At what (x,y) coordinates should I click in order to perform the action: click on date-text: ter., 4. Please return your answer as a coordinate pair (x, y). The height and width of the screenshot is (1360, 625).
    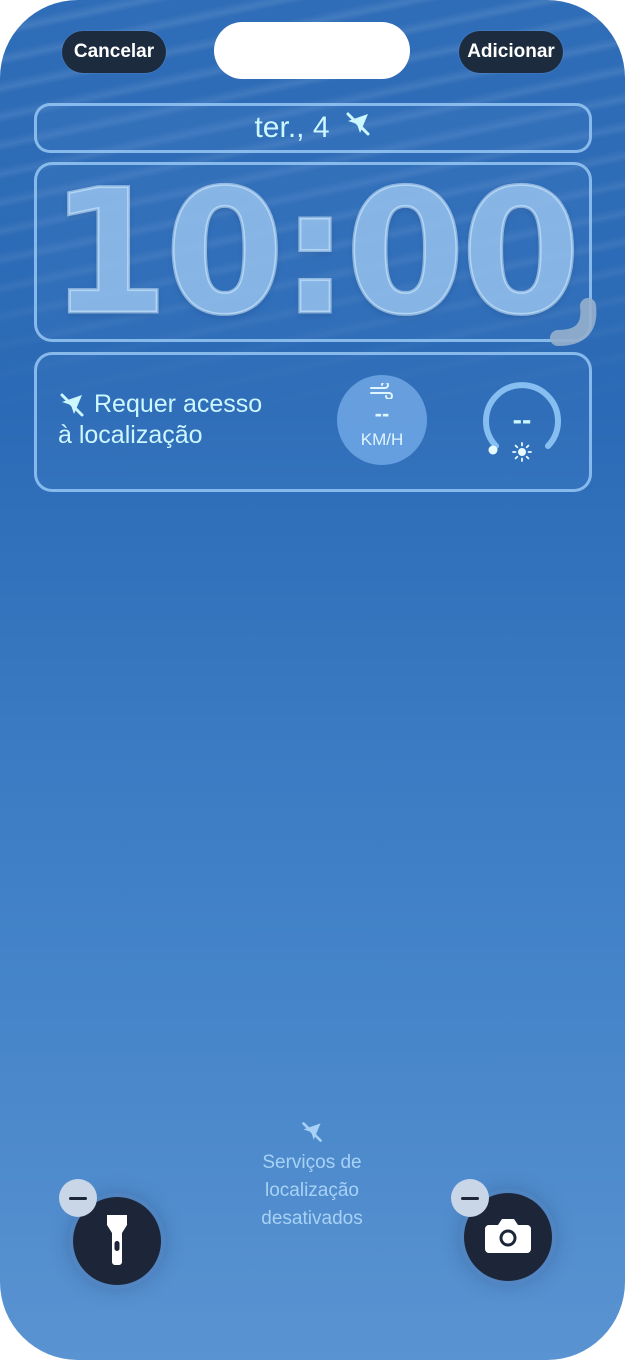
    Looking at the image, I should click on (292, 127).